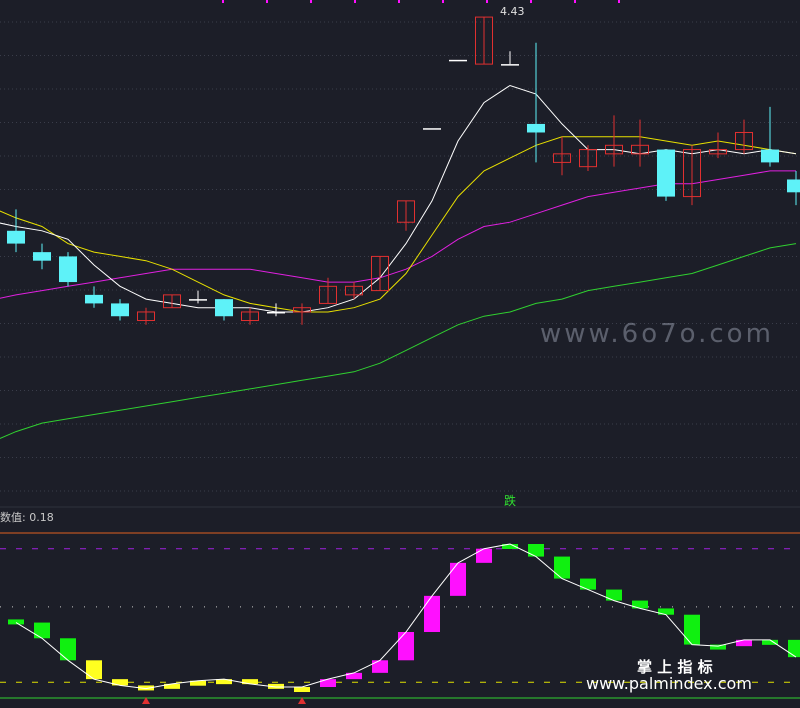 This screenshot has height=708, width=800. What do you see at coordinates (657, 334) in the screenshot?
I see `watermark-main: www.6o7o.com` at bounding box center [657, 334].